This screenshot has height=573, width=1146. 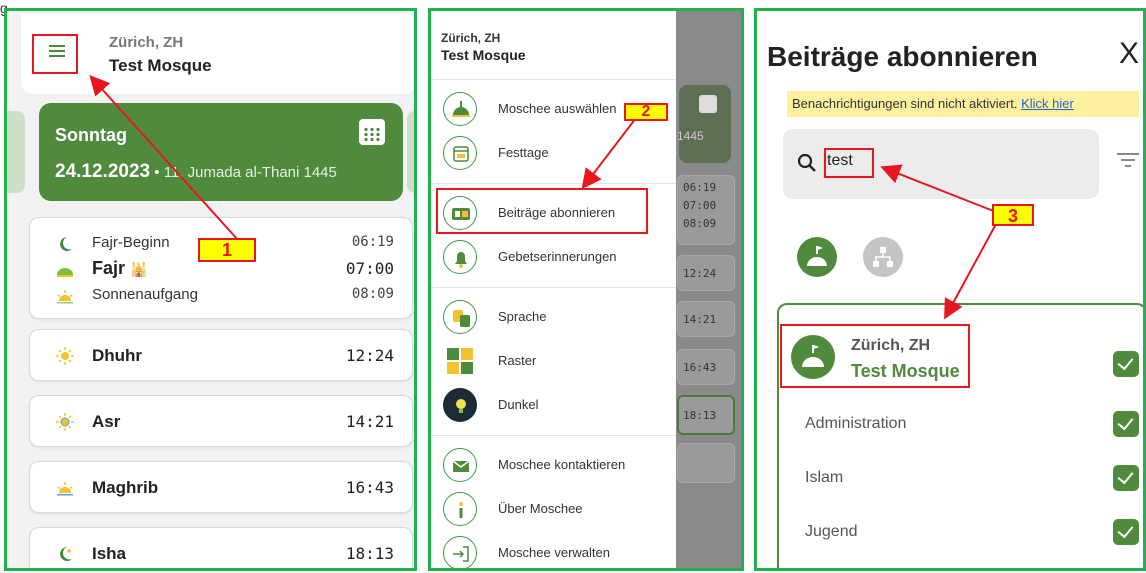 What do you see at coordinates (227, 250) in the screenshot?
I see `annotation-number: 1` at bounding box center [227, 250].